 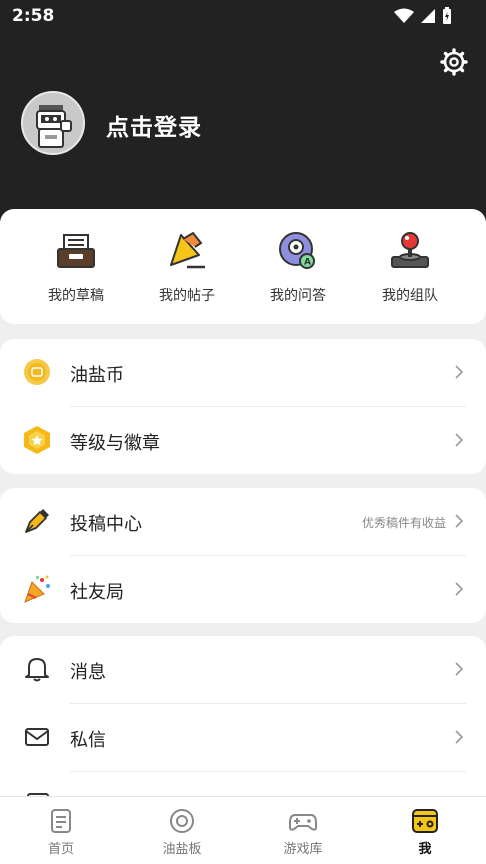 What do you see at coordinates (243, 17) in the screenshot?
I see `status-bar: 2:58` at bounding box center [243, 17].